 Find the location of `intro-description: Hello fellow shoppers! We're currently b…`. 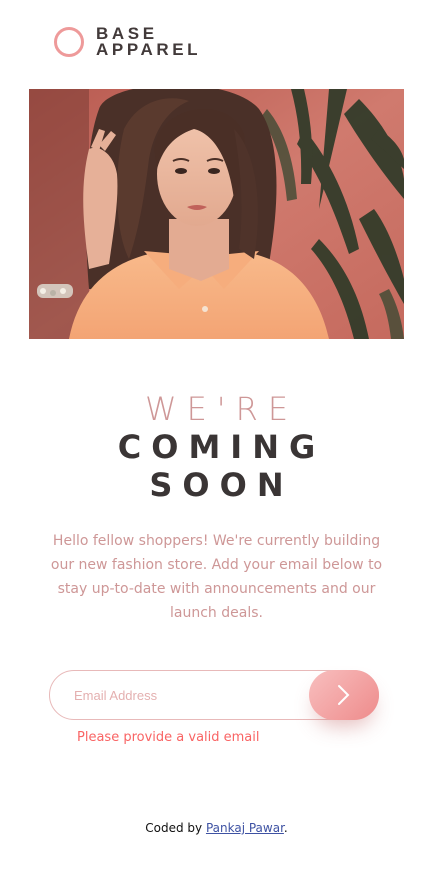

intro-description: Hello fellow shoppers! We're currently b… is located at coordinates (216, 577).